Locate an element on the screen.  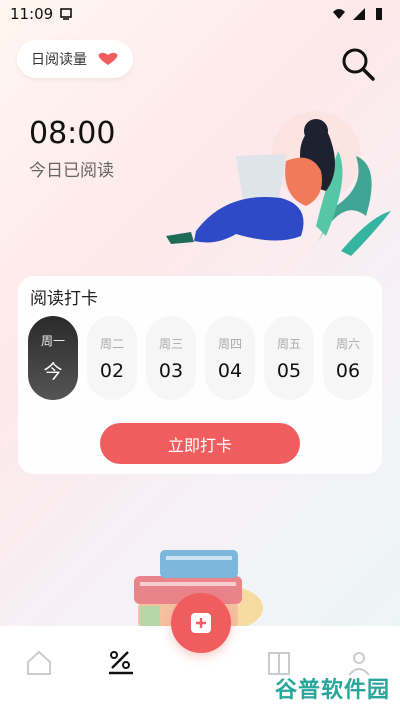
day-value: 04 is located at coordinates (230, 370).